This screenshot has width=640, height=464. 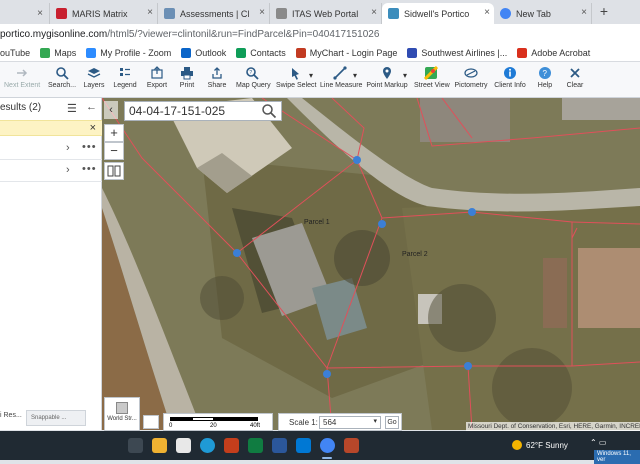 What do you see at coordinates (326, 13) in the screenshot?
I see `tab-itas-web-portal: ITAS Web Portal ×` at bounding box center [326, 13].